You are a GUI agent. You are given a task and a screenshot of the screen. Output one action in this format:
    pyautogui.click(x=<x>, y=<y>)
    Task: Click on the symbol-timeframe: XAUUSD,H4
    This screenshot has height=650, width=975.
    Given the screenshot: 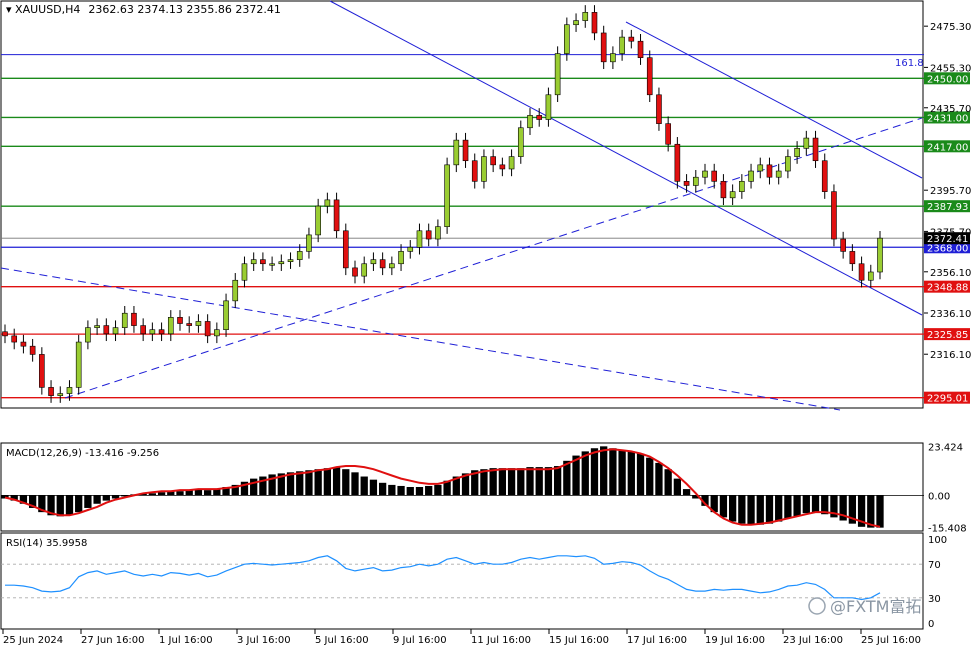 What is the action you would take?
    pyautogui.click(x=47, y=9)
    